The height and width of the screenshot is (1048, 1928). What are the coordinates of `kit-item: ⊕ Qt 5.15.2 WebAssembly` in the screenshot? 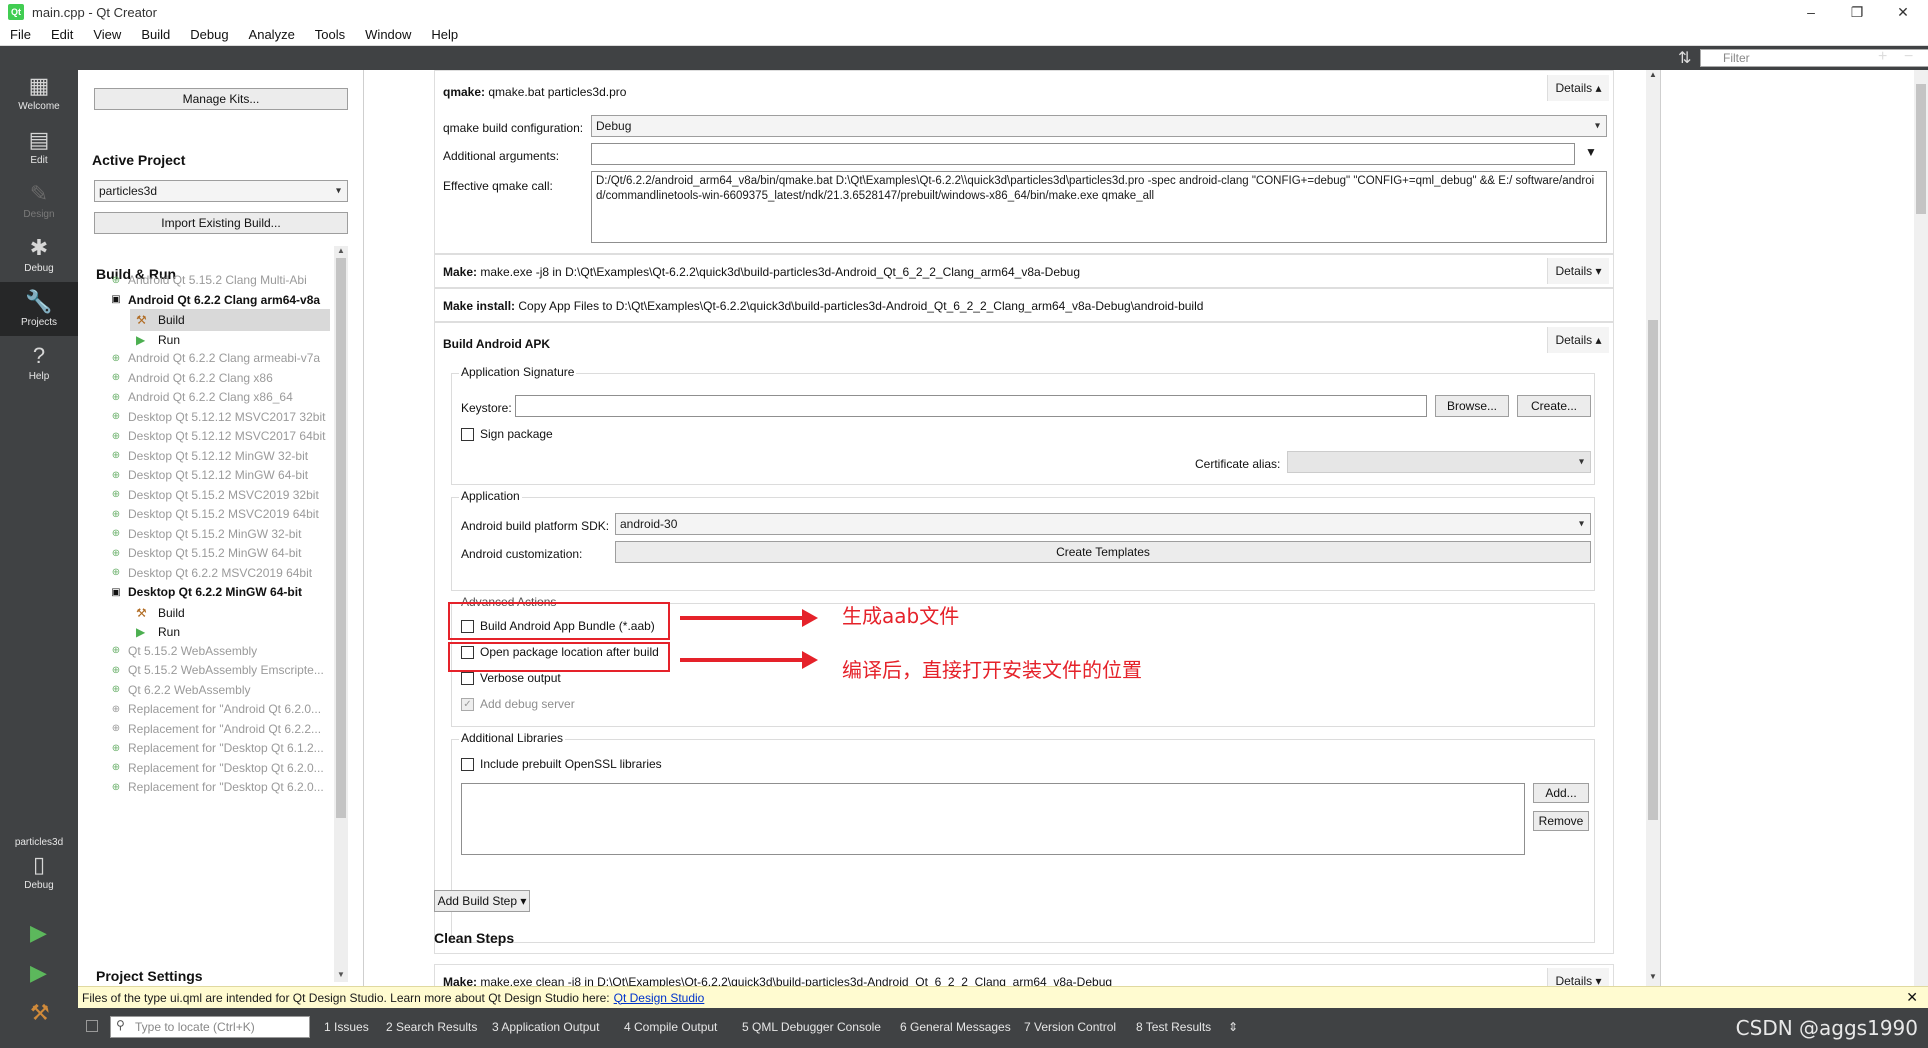 It's located at (183, 651).